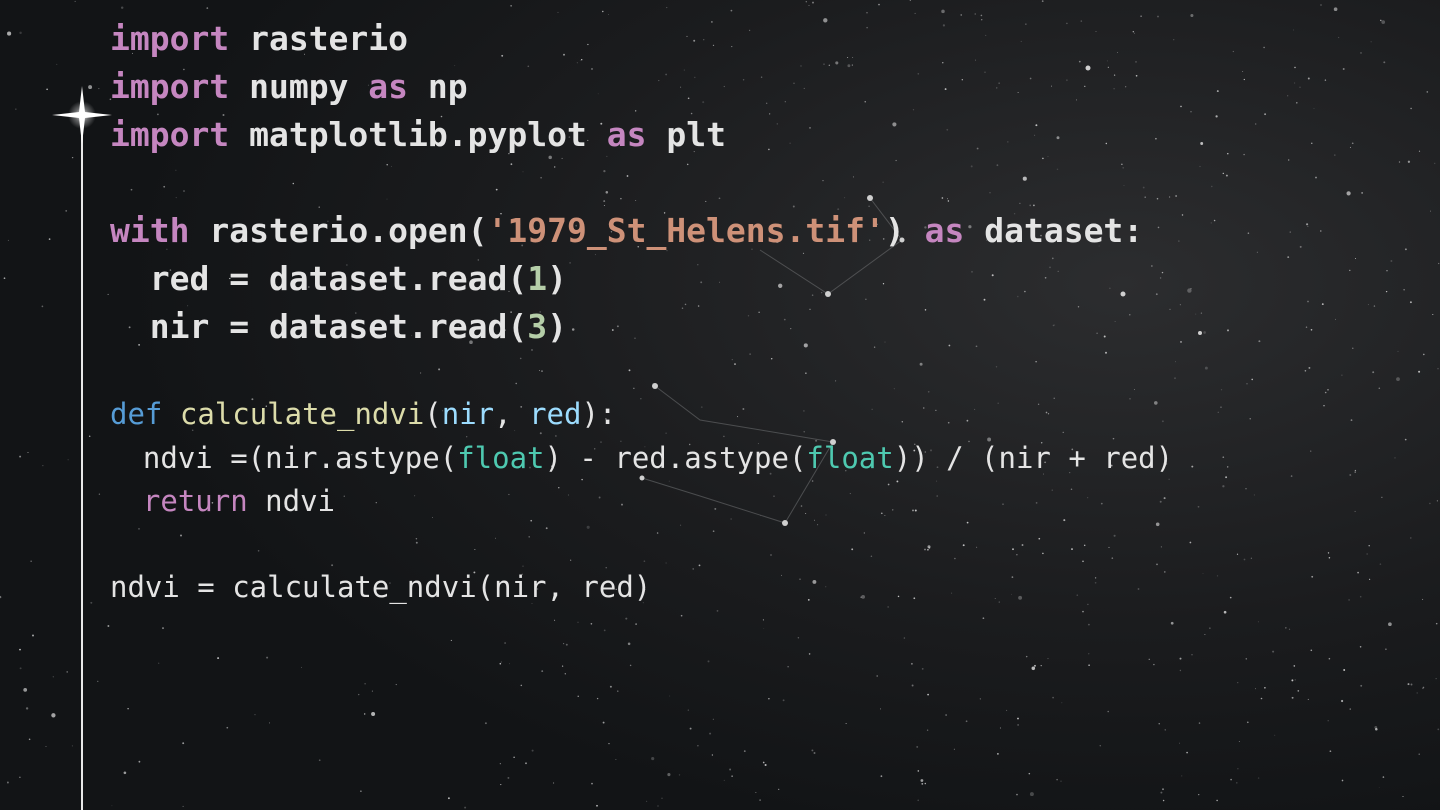 The width and height of the screenshot is (1440, 810). I want to click on parameter: red, so click(555, 414).